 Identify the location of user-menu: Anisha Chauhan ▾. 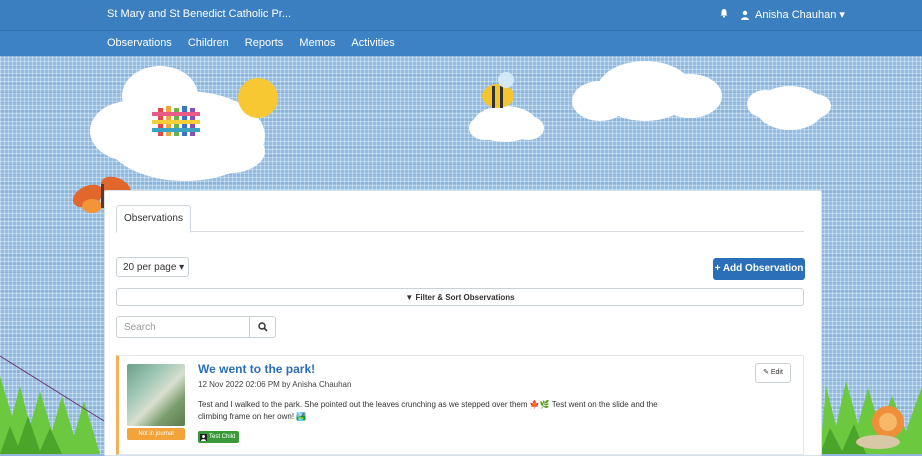
(792, 14).